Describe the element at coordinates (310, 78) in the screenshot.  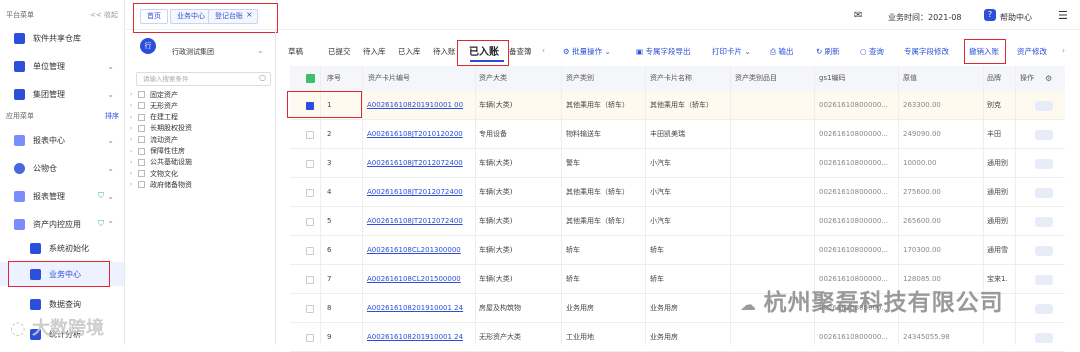
I see `select-all-checkbox` at that location.